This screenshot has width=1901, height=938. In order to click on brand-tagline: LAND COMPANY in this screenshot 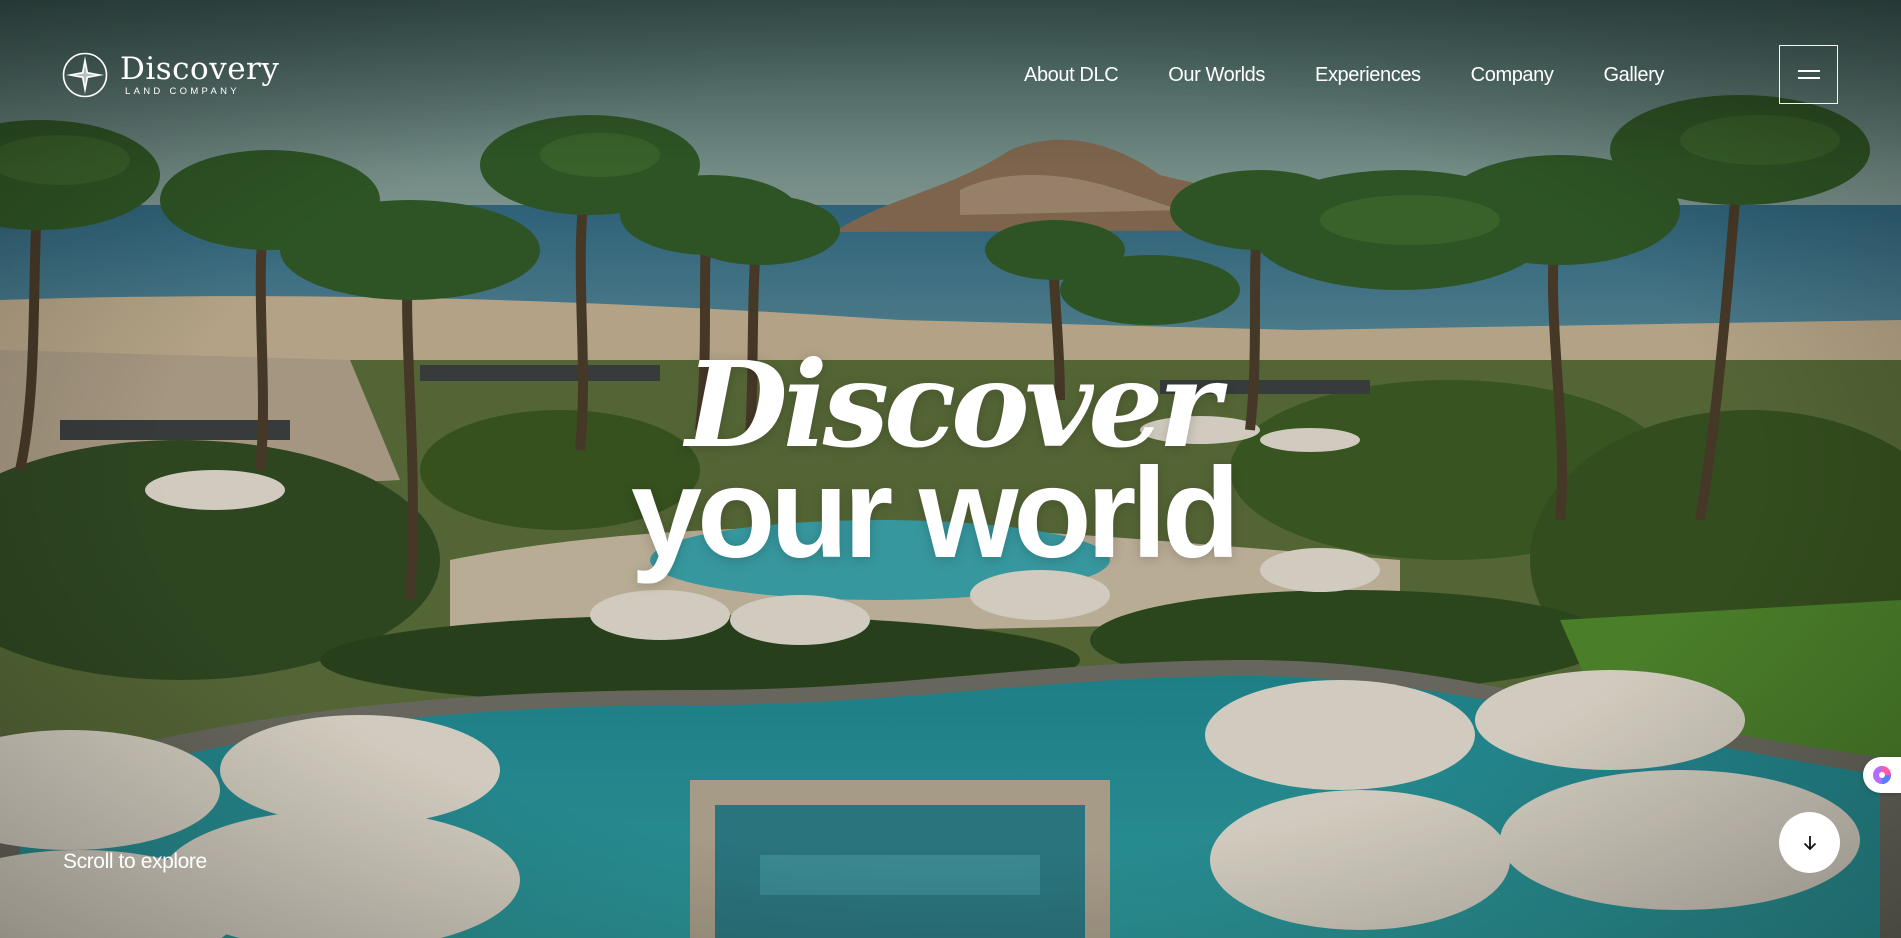, I will do `click(182, 91)`.